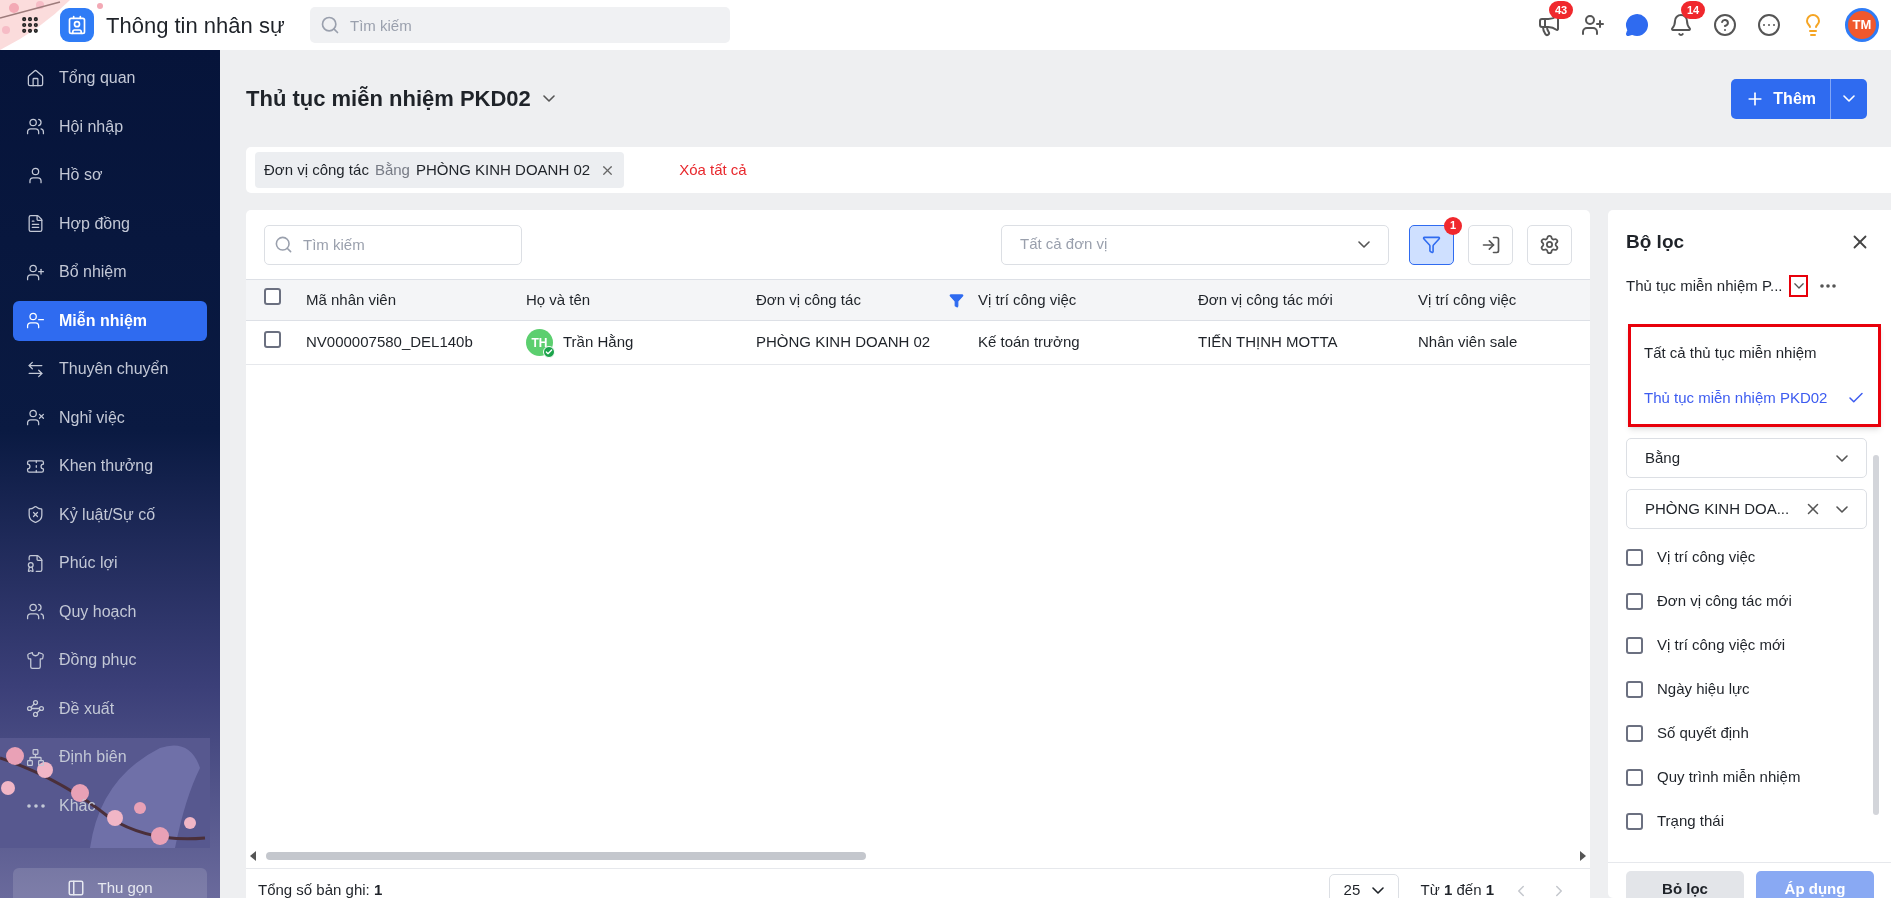 The image size is (1891, 898). I want to click on column-header: Mã nhân viên, so click(351, 299).